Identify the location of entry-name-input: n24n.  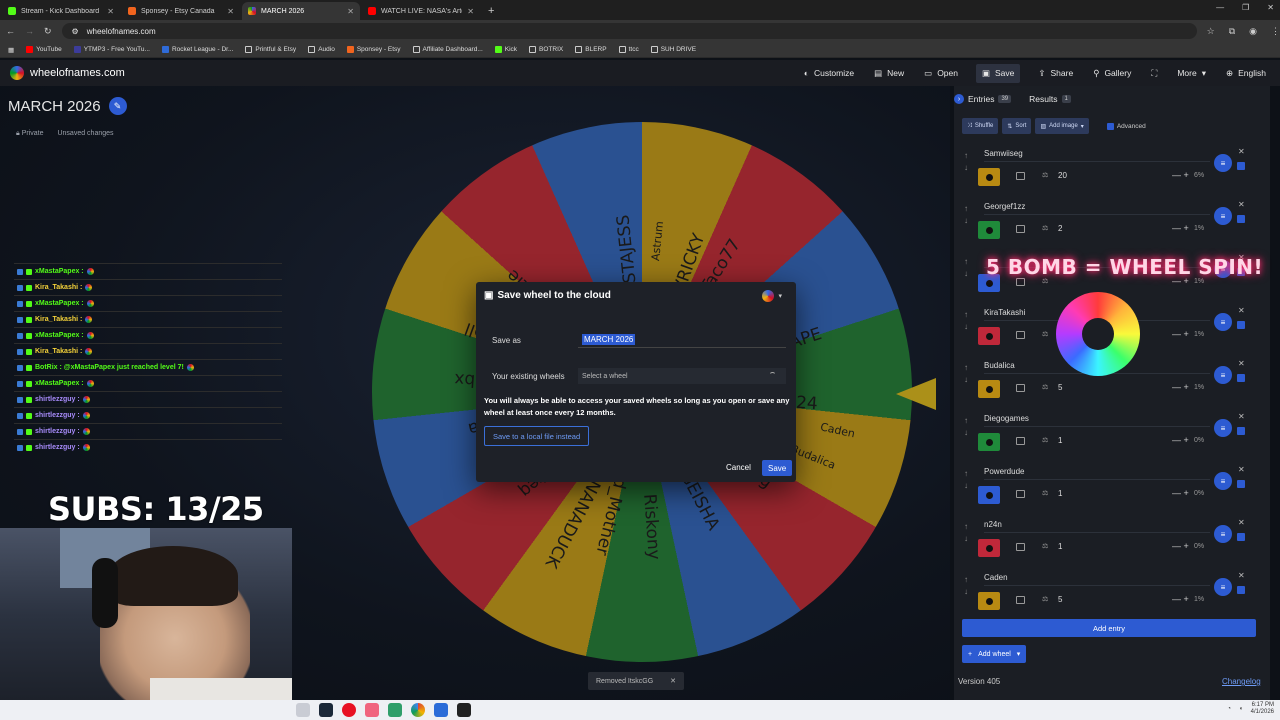
(1097, 525).